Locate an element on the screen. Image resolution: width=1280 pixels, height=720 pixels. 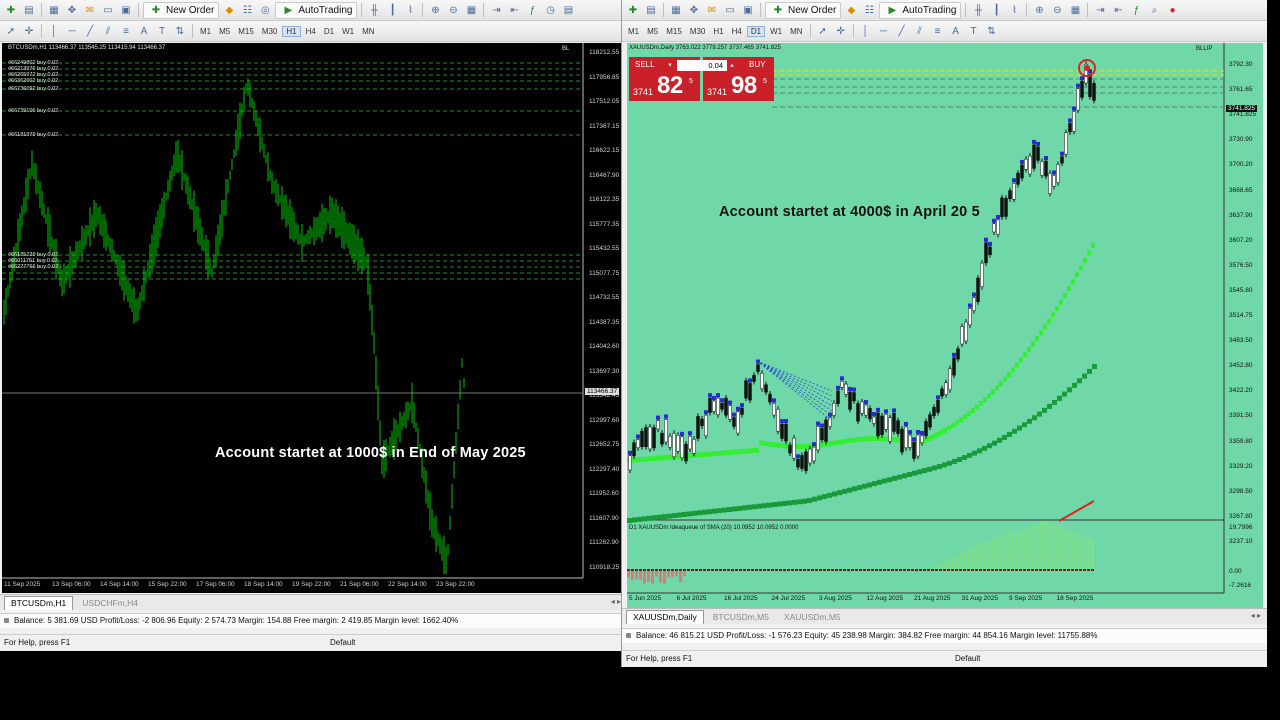
histogram-zero-dot is located at coordinates (856, 570).